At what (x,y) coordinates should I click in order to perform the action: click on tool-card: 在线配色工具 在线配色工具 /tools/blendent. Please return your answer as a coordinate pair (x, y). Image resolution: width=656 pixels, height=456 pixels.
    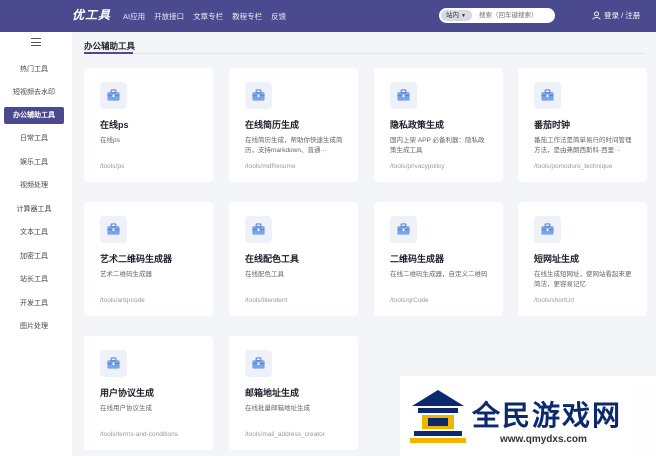
    Looking at the image, I should click on (293, 259).